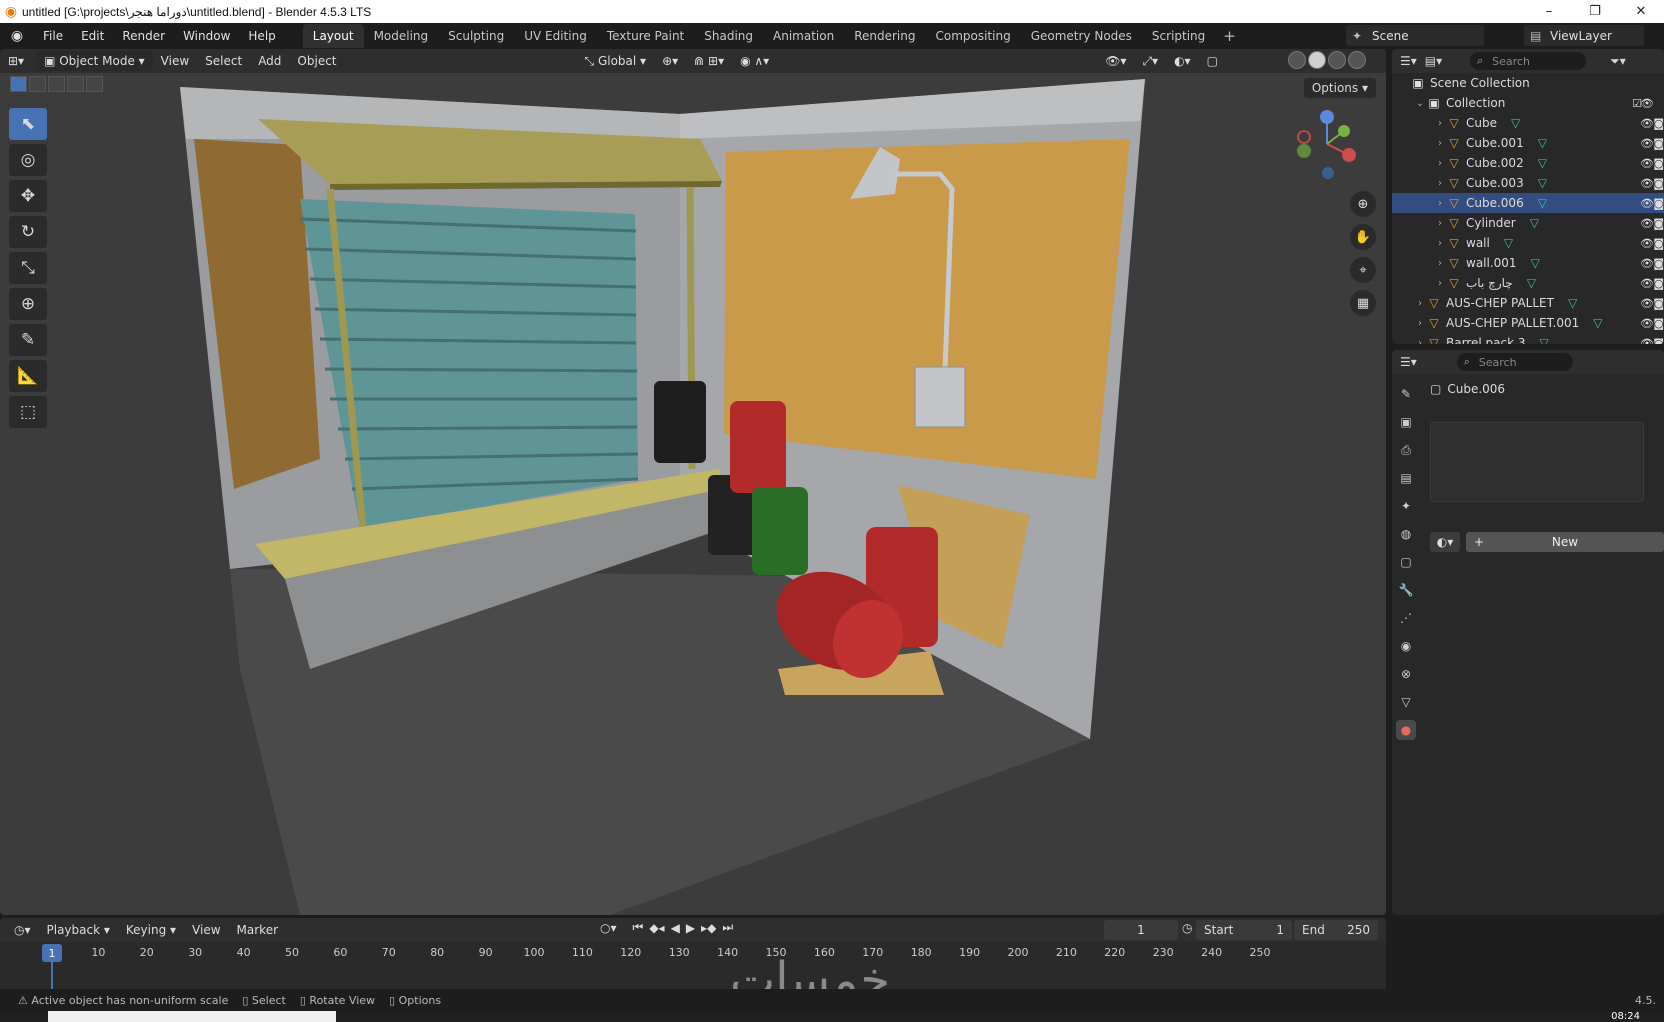  I want to click on solid-shading-button, so click(1317, 60).